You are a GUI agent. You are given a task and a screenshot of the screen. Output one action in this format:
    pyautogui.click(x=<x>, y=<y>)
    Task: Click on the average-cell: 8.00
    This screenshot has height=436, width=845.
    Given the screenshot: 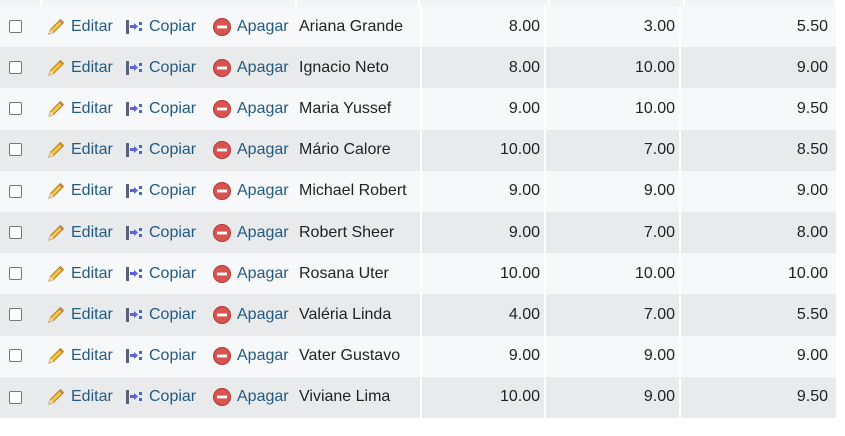 What is the action you would take?
    pyautogui.click(x=812, y=232)
    